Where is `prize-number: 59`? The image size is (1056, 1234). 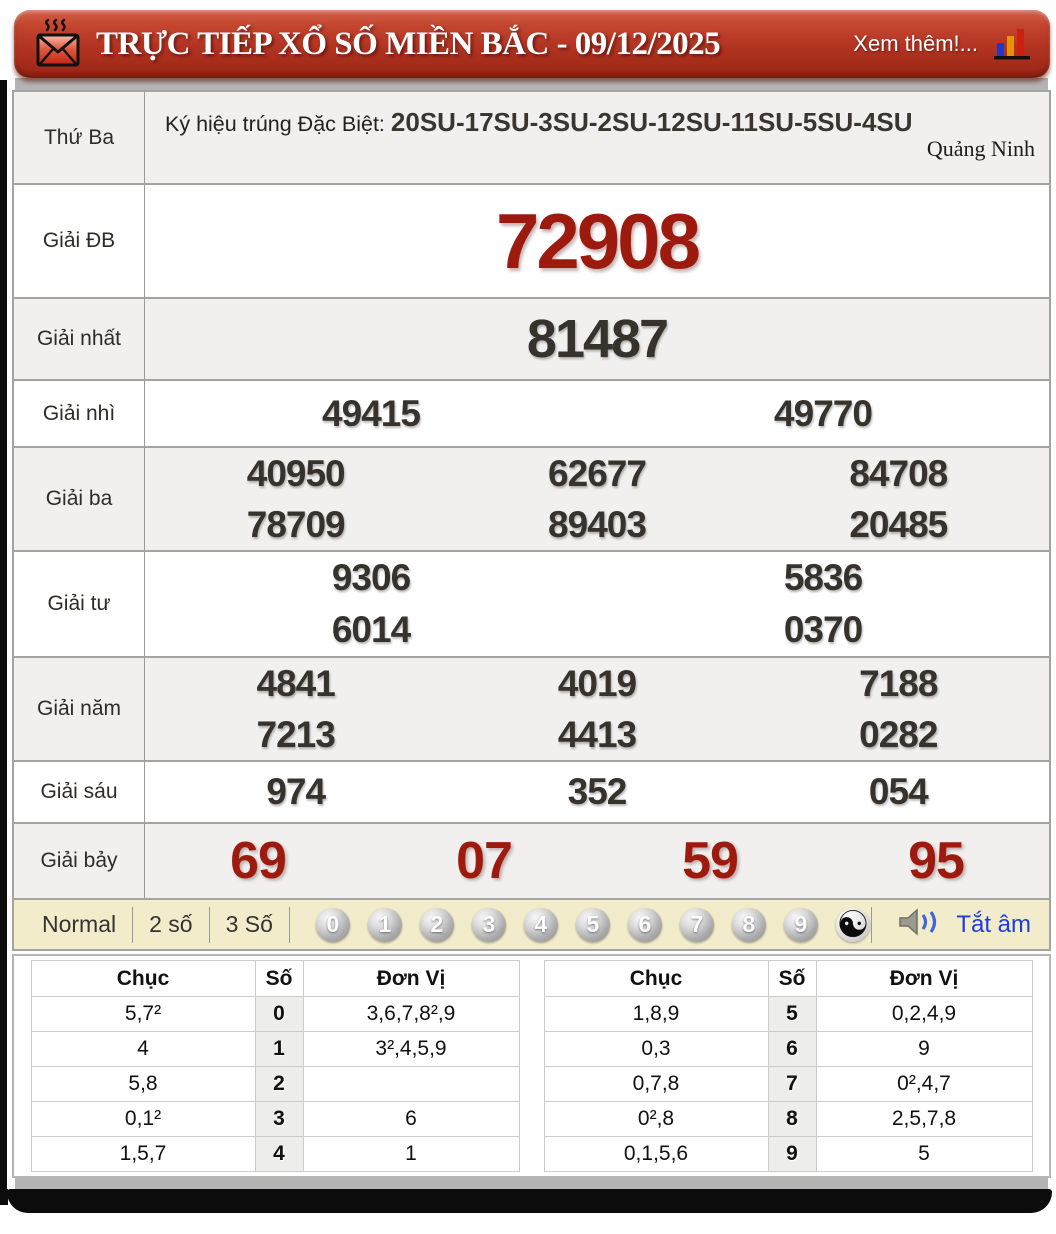 prize-number: 59 is located at coordinates (710, 861).